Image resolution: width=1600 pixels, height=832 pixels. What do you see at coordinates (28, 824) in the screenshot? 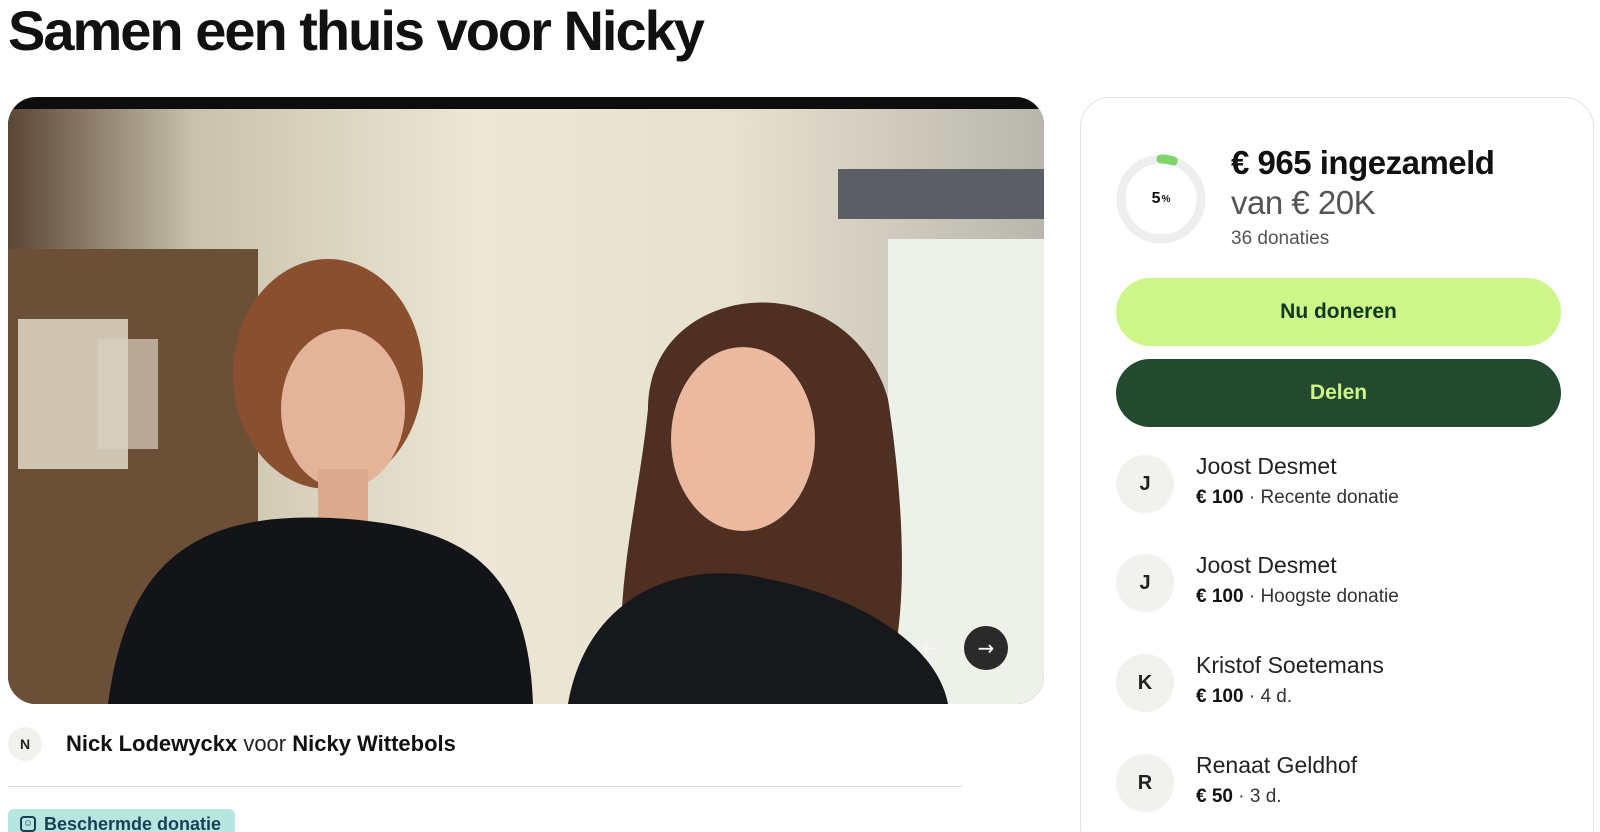
I see `shield-icon: ☺` at bounding box center [28, 824].